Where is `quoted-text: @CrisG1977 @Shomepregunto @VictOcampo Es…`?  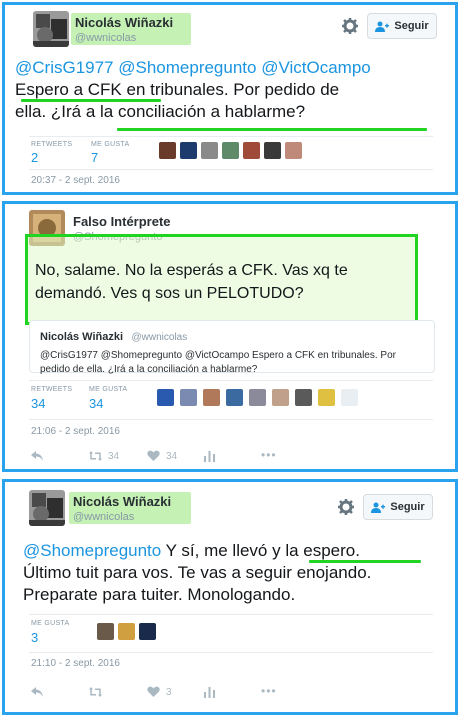
quoted-text: @CrisG1977 @Shomepregunto @VictOcampo Es… is located at coordinates (232, 363).